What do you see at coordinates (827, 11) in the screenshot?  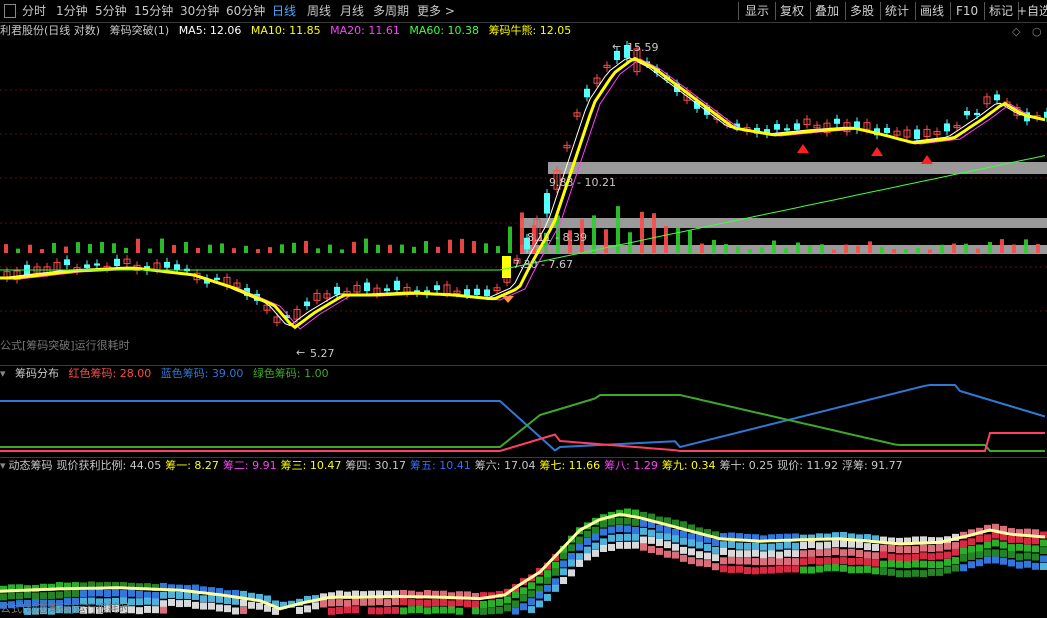 I see `overlay-button: 叠加` at bounding box center [827, 11].